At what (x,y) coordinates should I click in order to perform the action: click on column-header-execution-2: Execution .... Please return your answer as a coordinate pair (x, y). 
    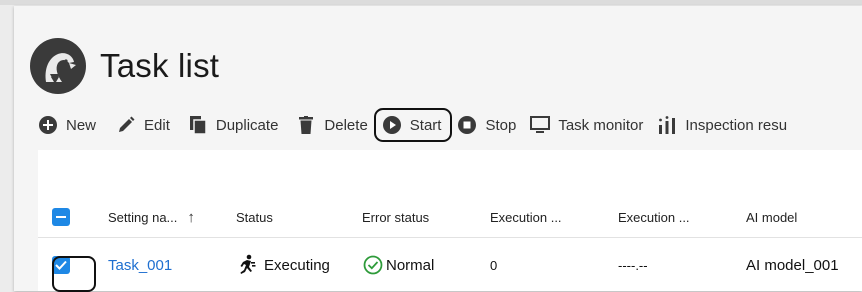
    Looking at the image, I should click on (668, 217).